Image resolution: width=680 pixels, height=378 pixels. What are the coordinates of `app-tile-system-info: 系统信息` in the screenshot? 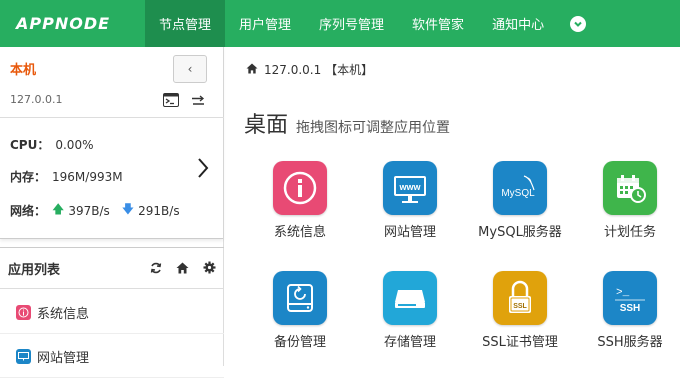 It's located at (300, 200).